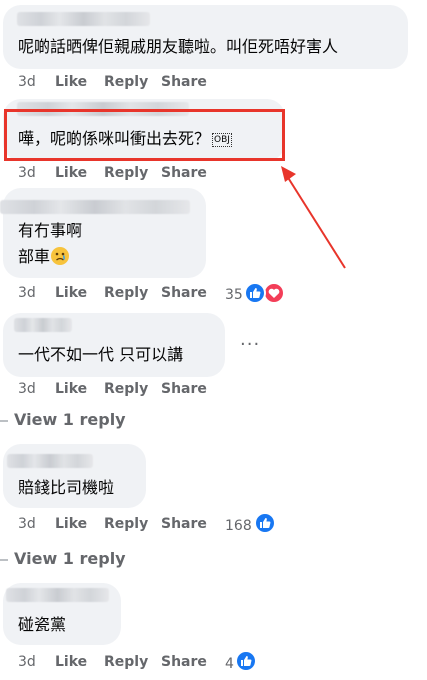 The image size is (427, 680). I want to click on annotation-arrow, so click(313, 217).